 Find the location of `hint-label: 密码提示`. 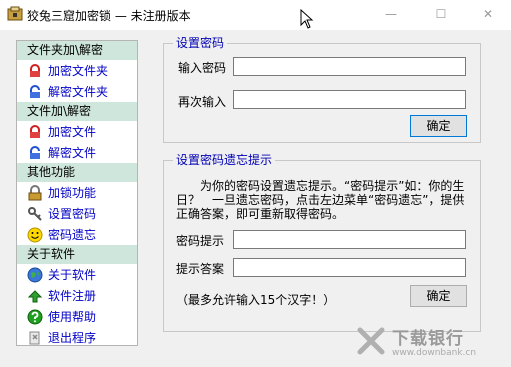

hint-label: 密码提示 is located at coordinates (200, 241).